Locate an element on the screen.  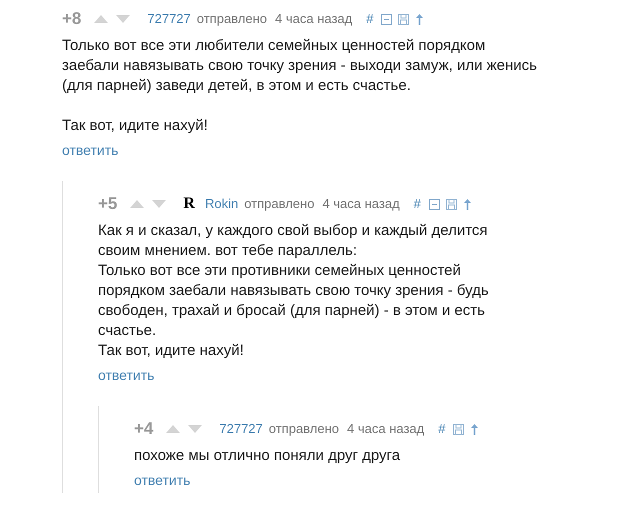
comment-rating: +8 is located at coordinates (72, 19).